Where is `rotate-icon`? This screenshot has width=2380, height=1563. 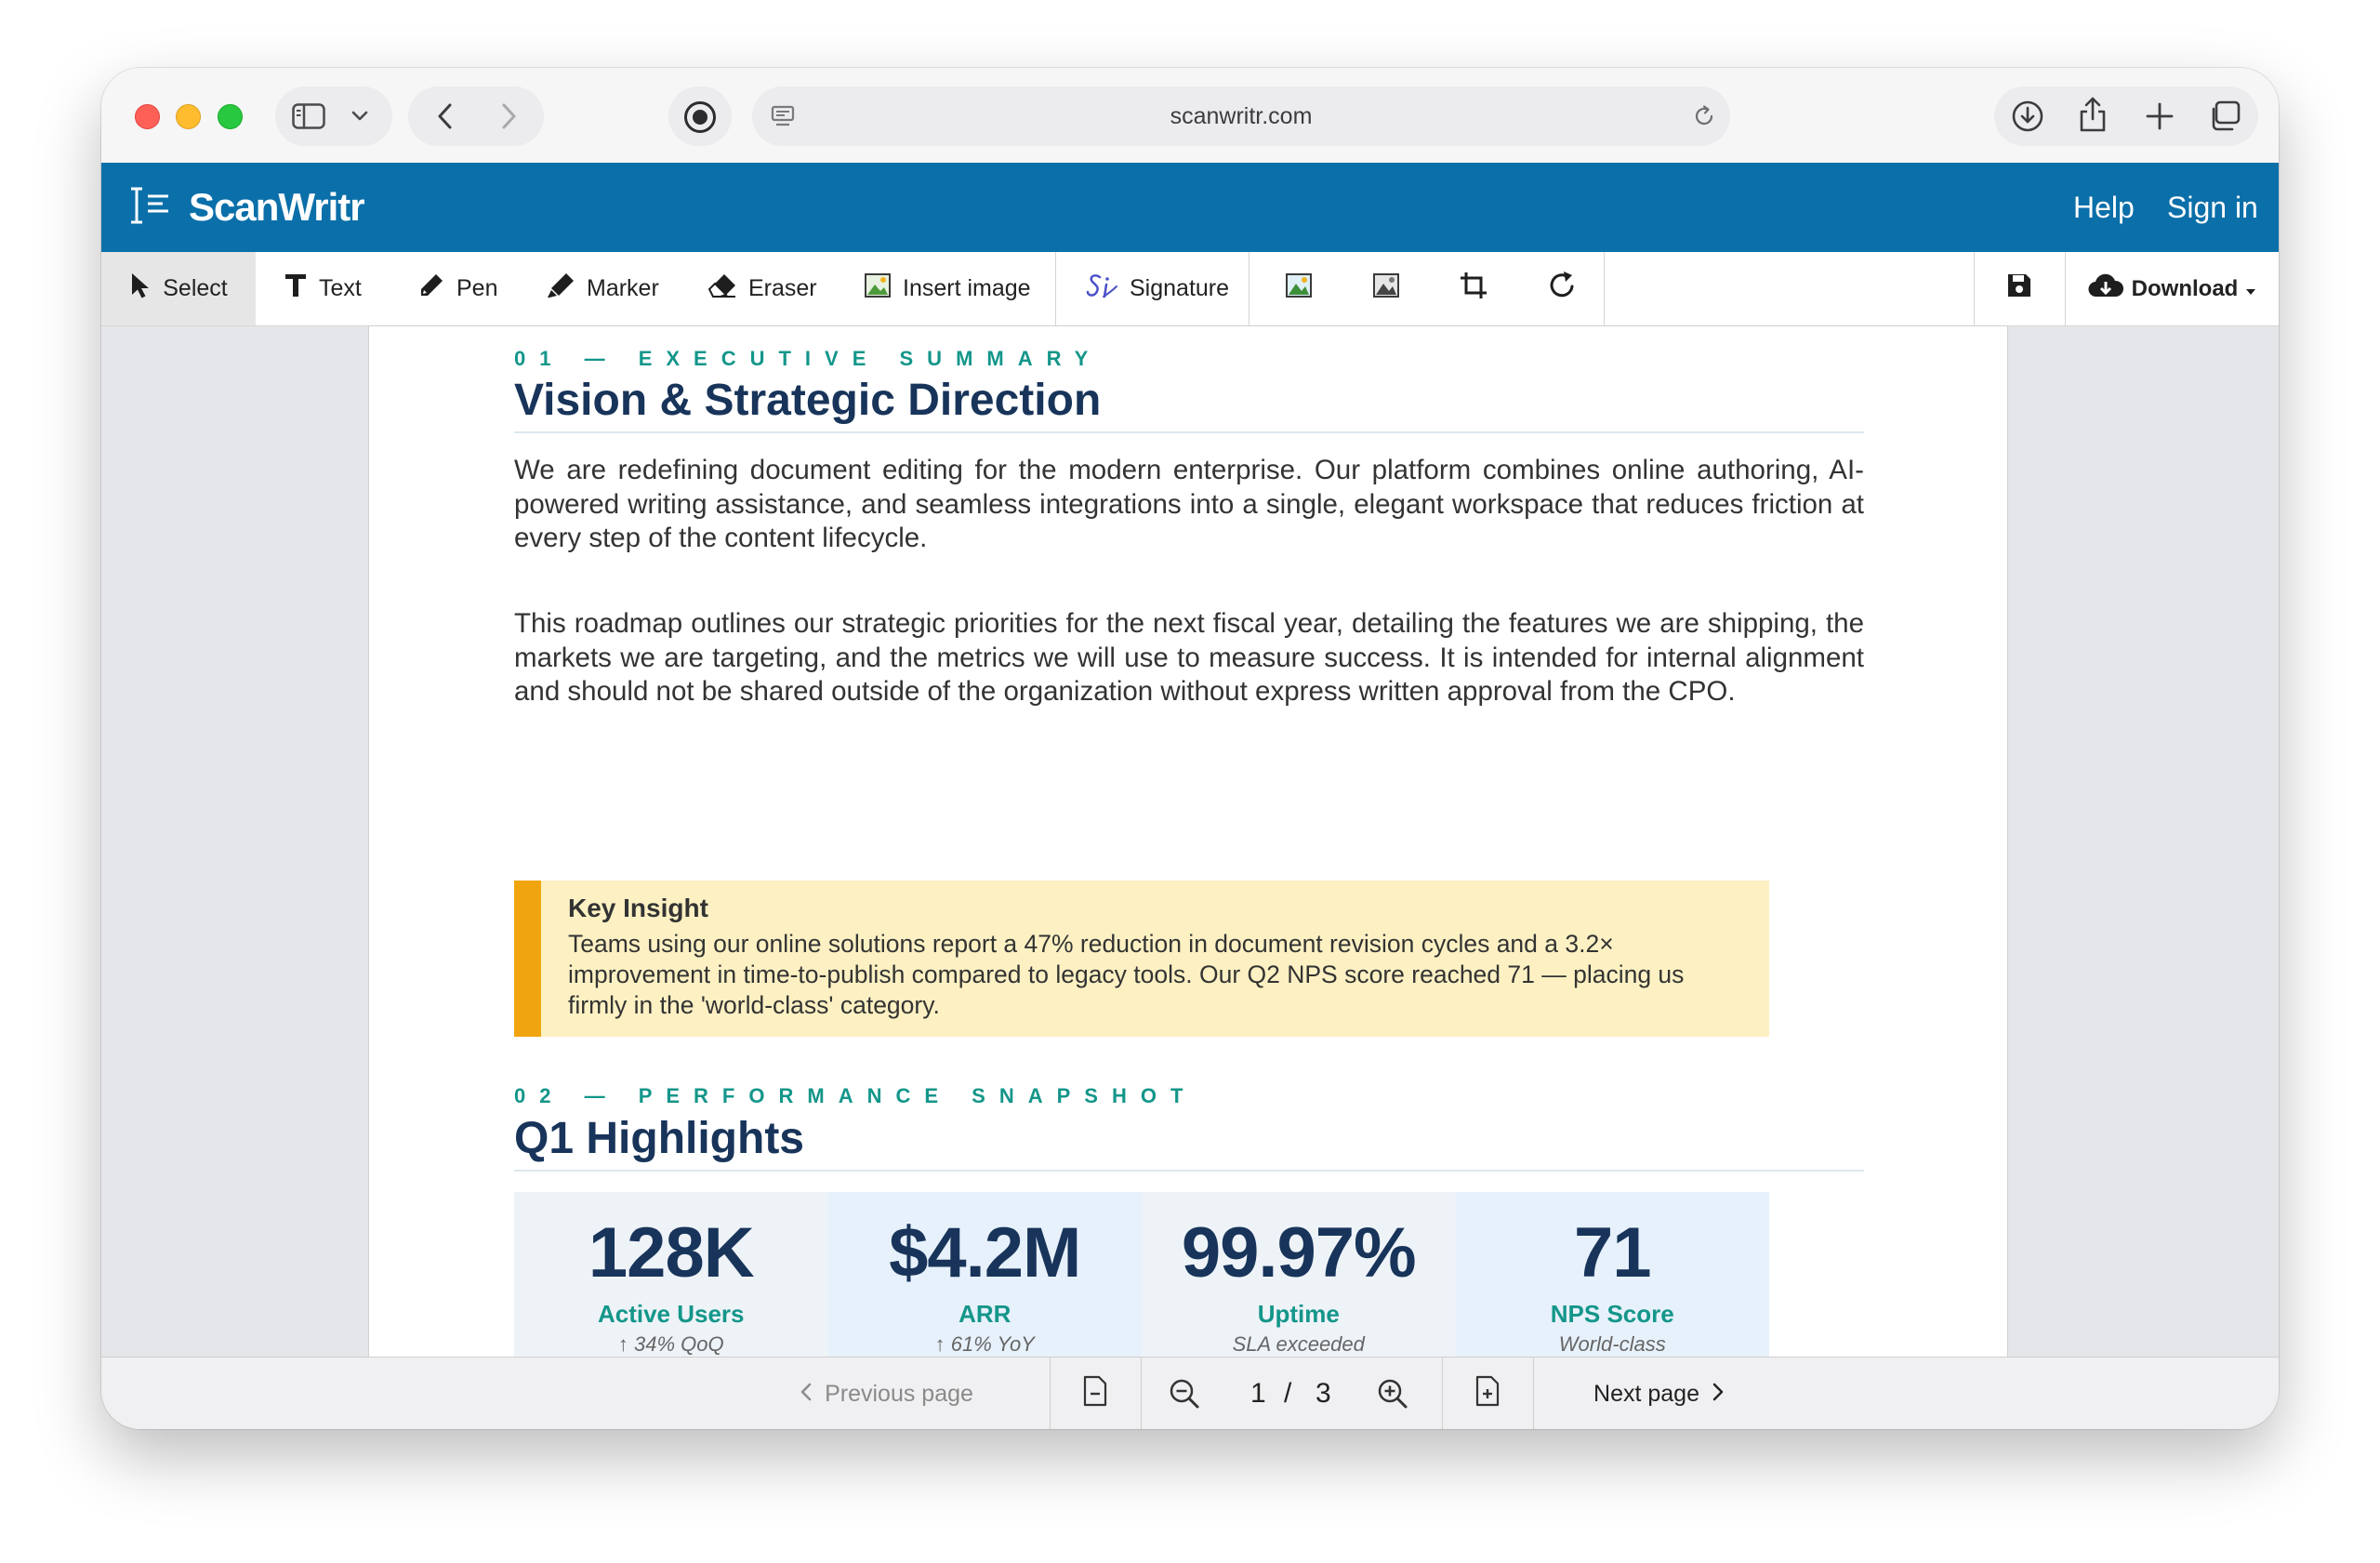
rotate-icon is located at coordinates (1563, 289).